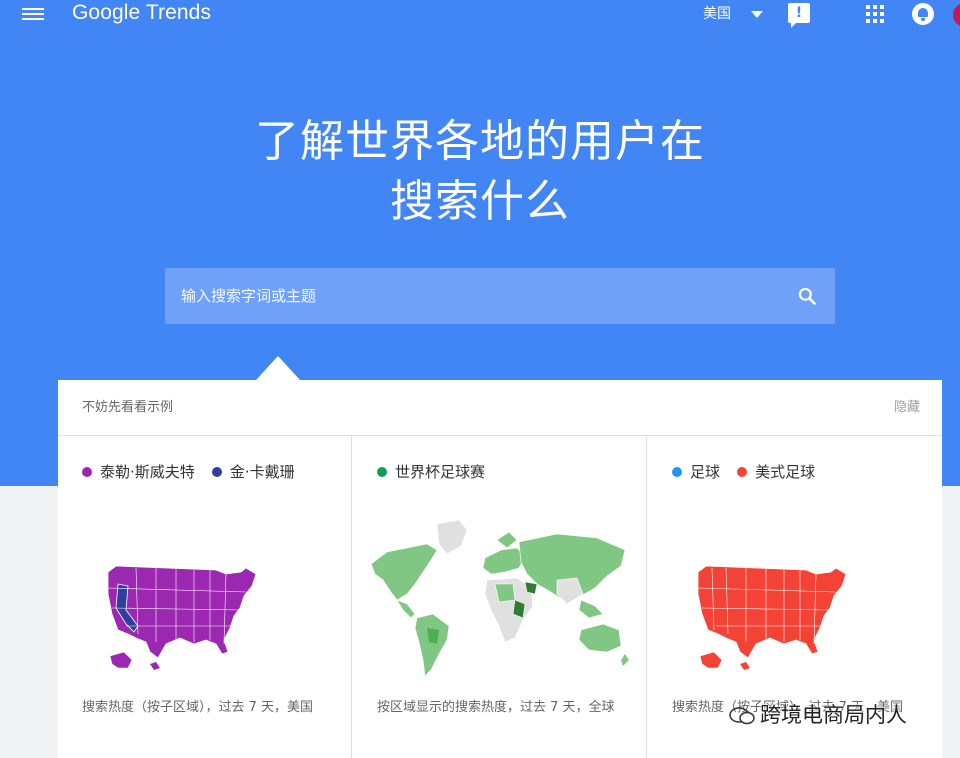  I want to click on example-caption: 搜索热度（按子区域），过去 7 天，美国, so click(198, 707).